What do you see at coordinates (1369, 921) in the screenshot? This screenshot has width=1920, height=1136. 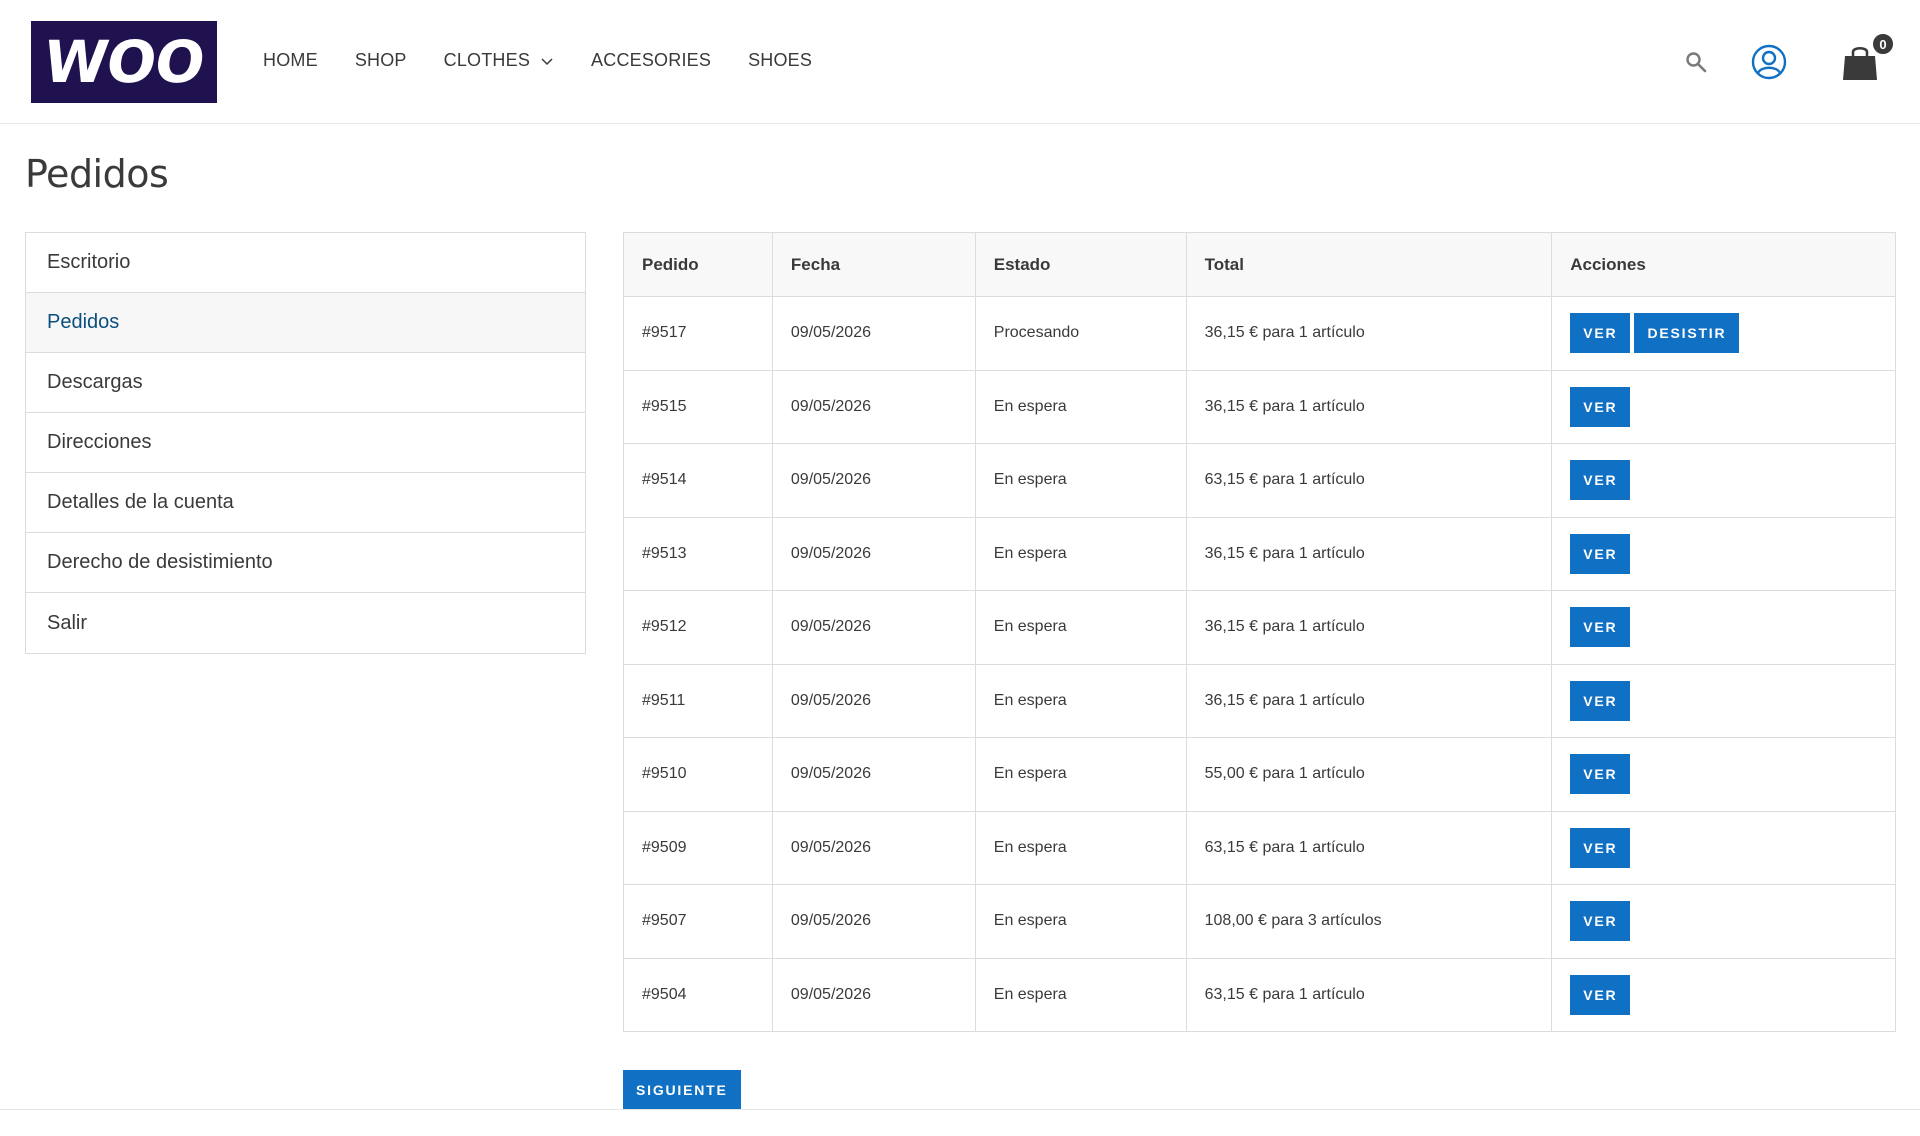 I see `order-total: 108,00 € para 3 artículos` at bounding box center [1369, 921].